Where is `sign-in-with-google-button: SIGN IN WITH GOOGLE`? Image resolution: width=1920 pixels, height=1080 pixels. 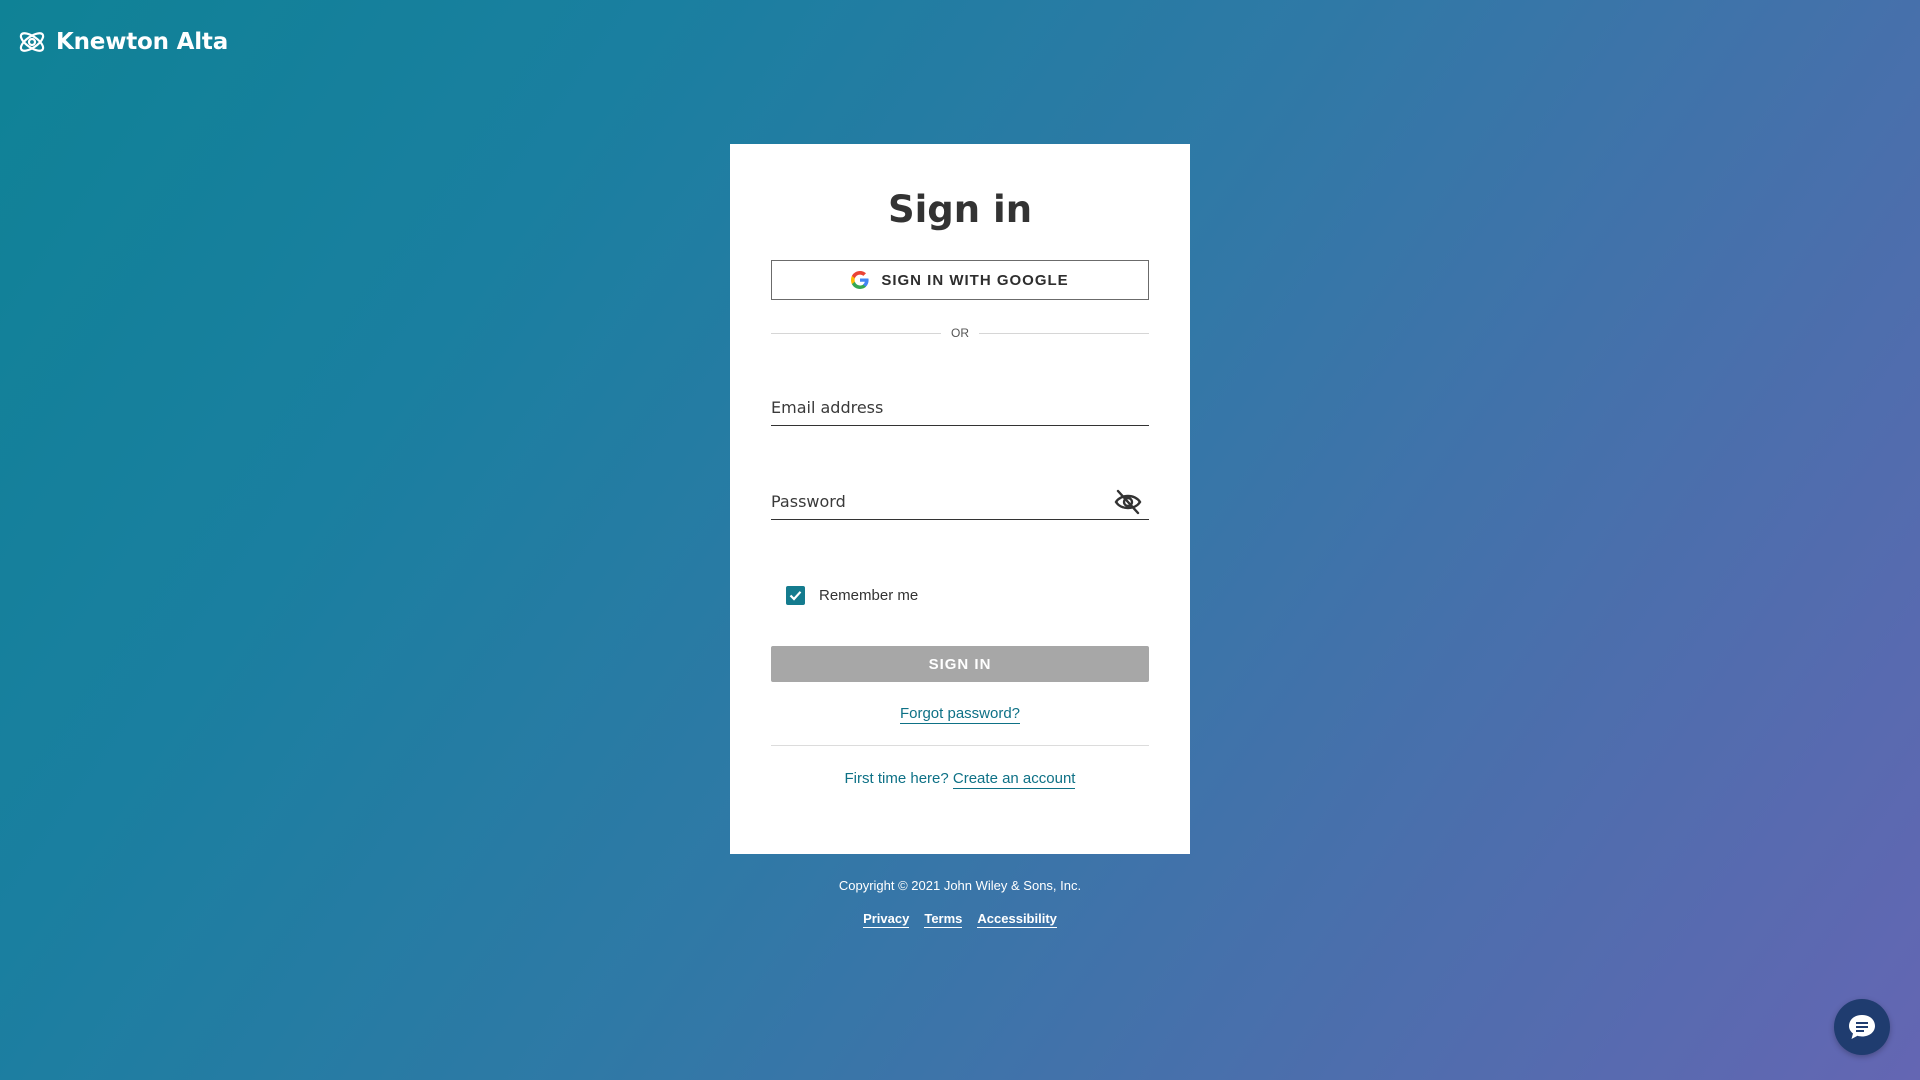
sign-in-with-google-button: SIGN IN WITH GOOGLE is located at coordinates (960, 280).